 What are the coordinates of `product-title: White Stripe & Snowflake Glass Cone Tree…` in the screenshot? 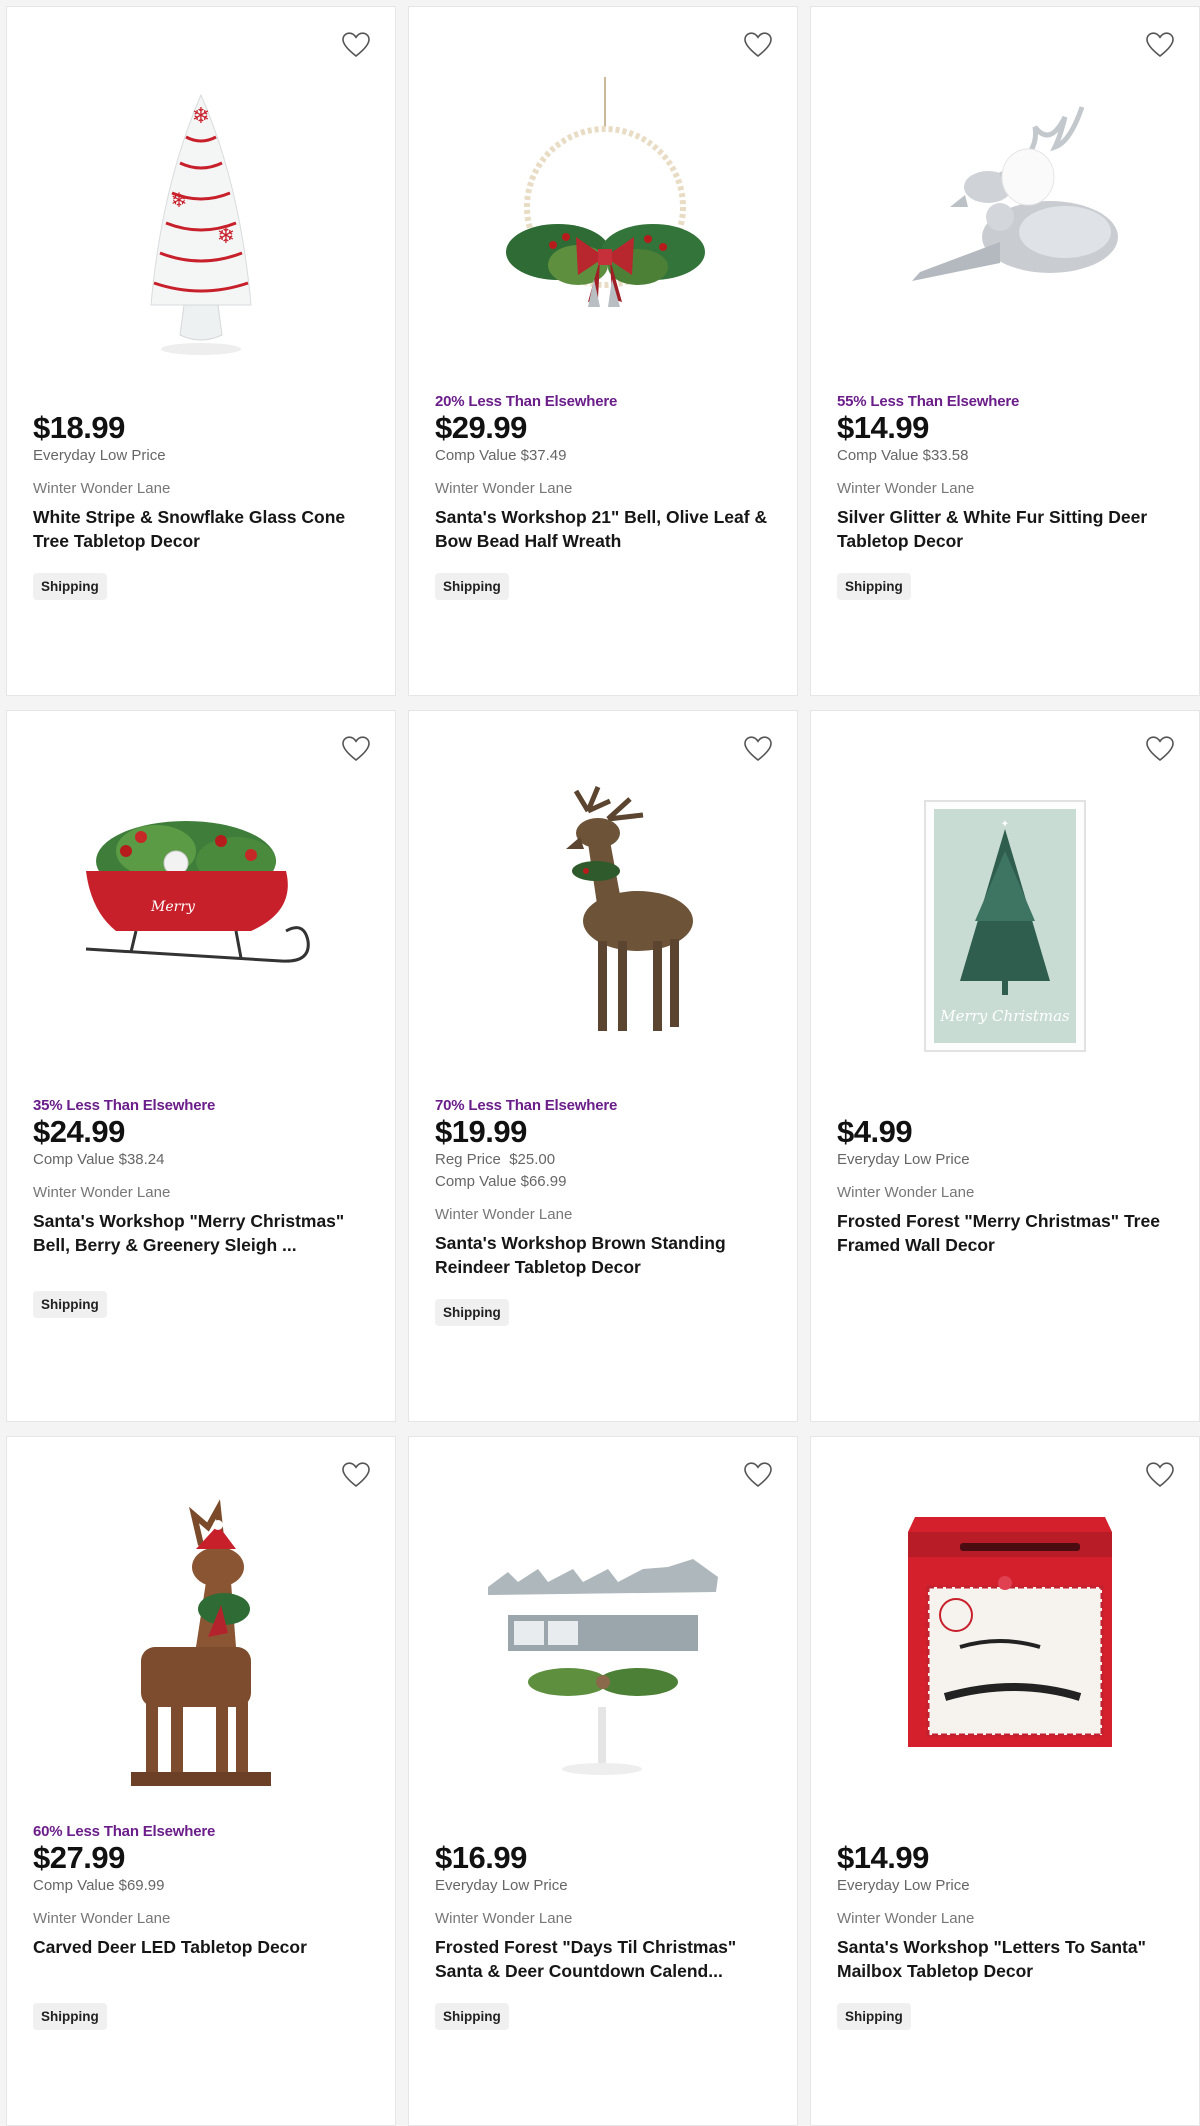 It's located at (201, 529).